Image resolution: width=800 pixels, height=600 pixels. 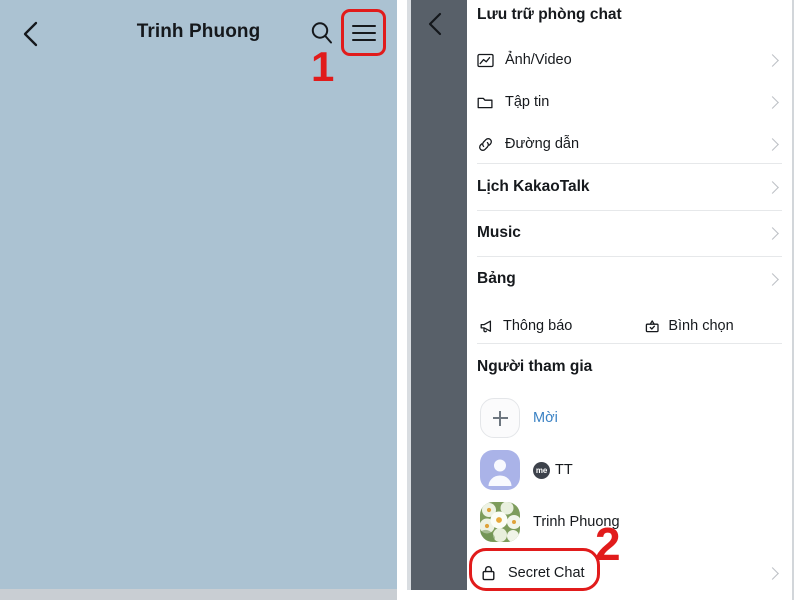 What do you see at coordinates (564, 470) in the screenshot?
I see `member-name: TT` at bounding box center [564, 470].